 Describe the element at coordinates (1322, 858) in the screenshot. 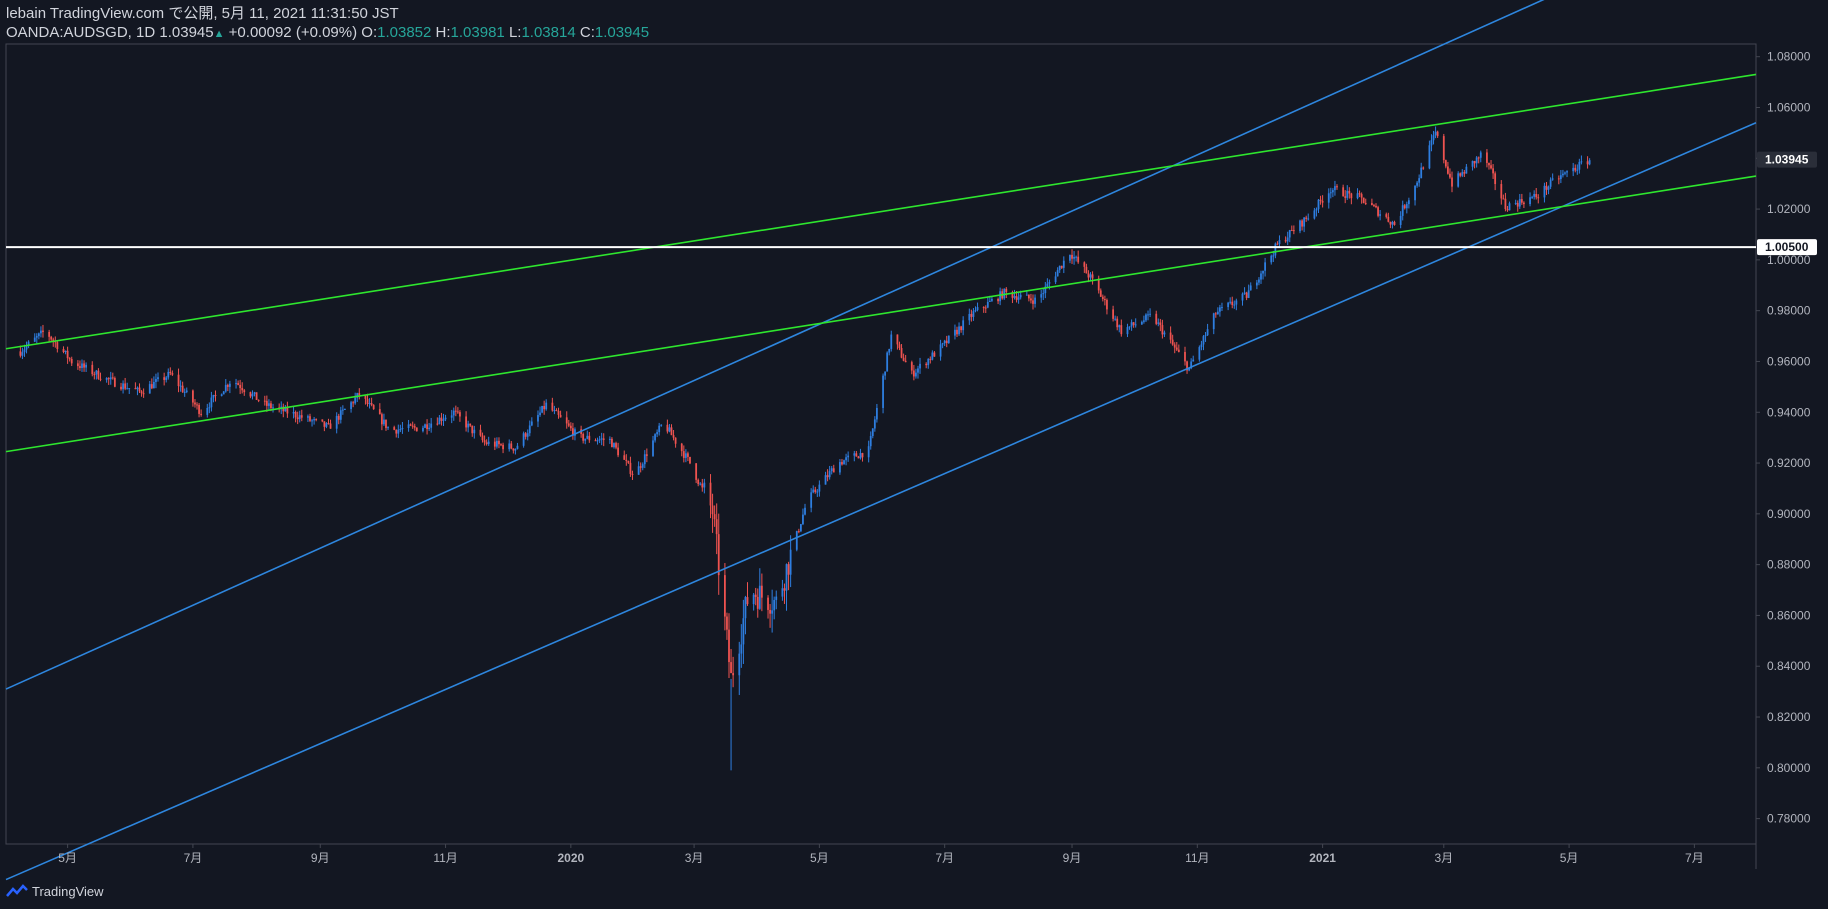

I see `time-tick-label-10: 2021` at that location.